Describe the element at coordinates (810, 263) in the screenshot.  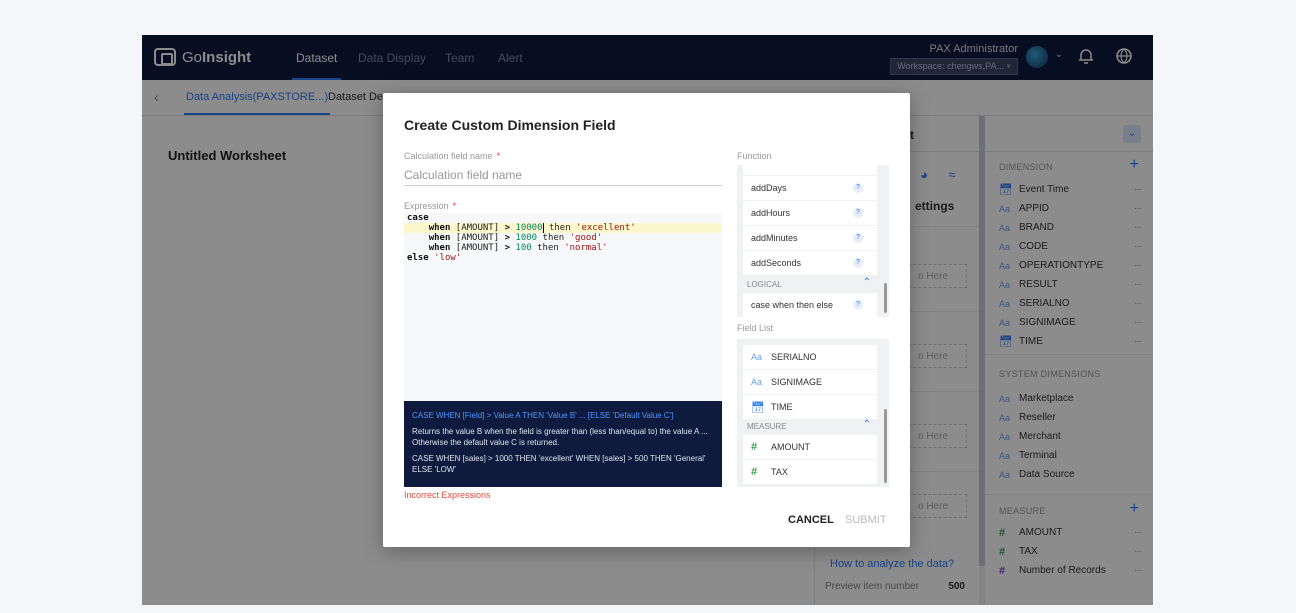
I see `function-item-addseconds: addSeconds?` at that location.